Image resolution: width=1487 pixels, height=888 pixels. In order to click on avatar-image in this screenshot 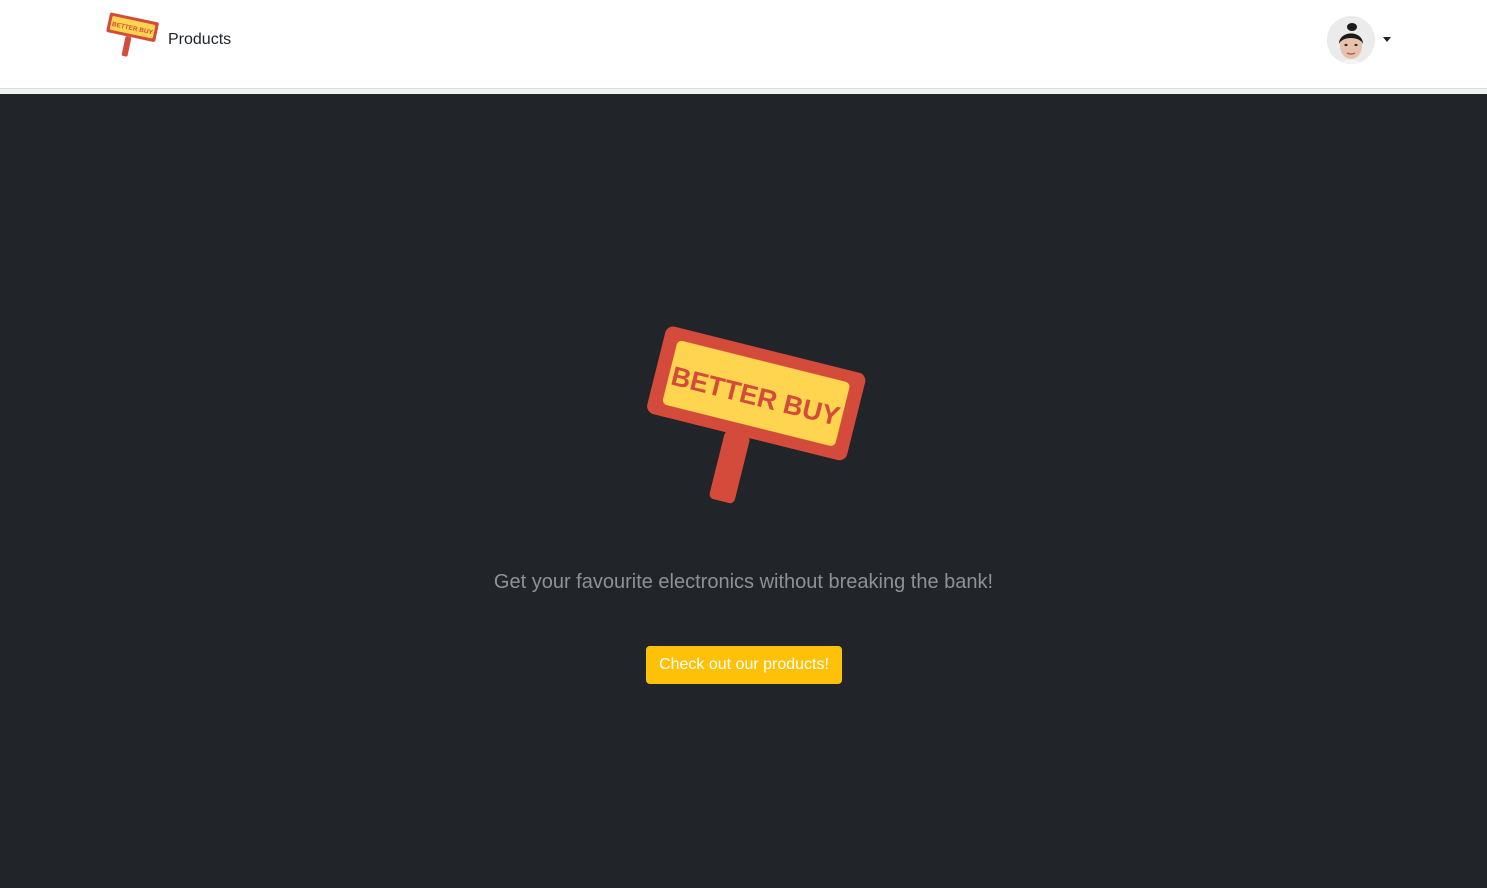, I will do `click(1351, 40)`.